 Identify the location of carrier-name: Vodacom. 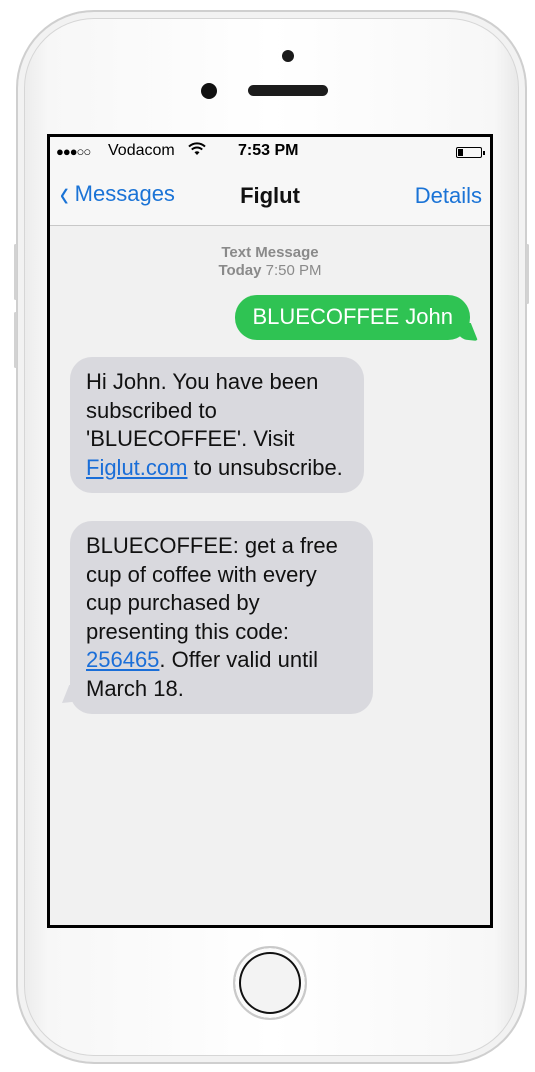
(141, 150).